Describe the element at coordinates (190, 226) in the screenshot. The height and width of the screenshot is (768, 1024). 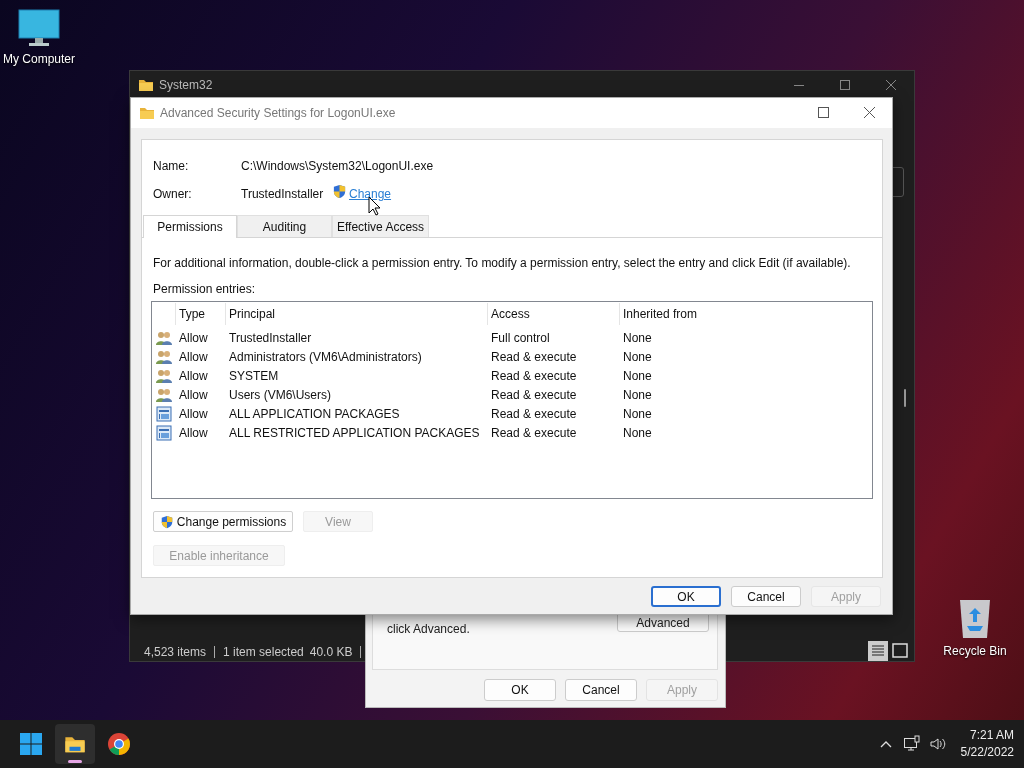
I see `tab: Permissions` at that location.